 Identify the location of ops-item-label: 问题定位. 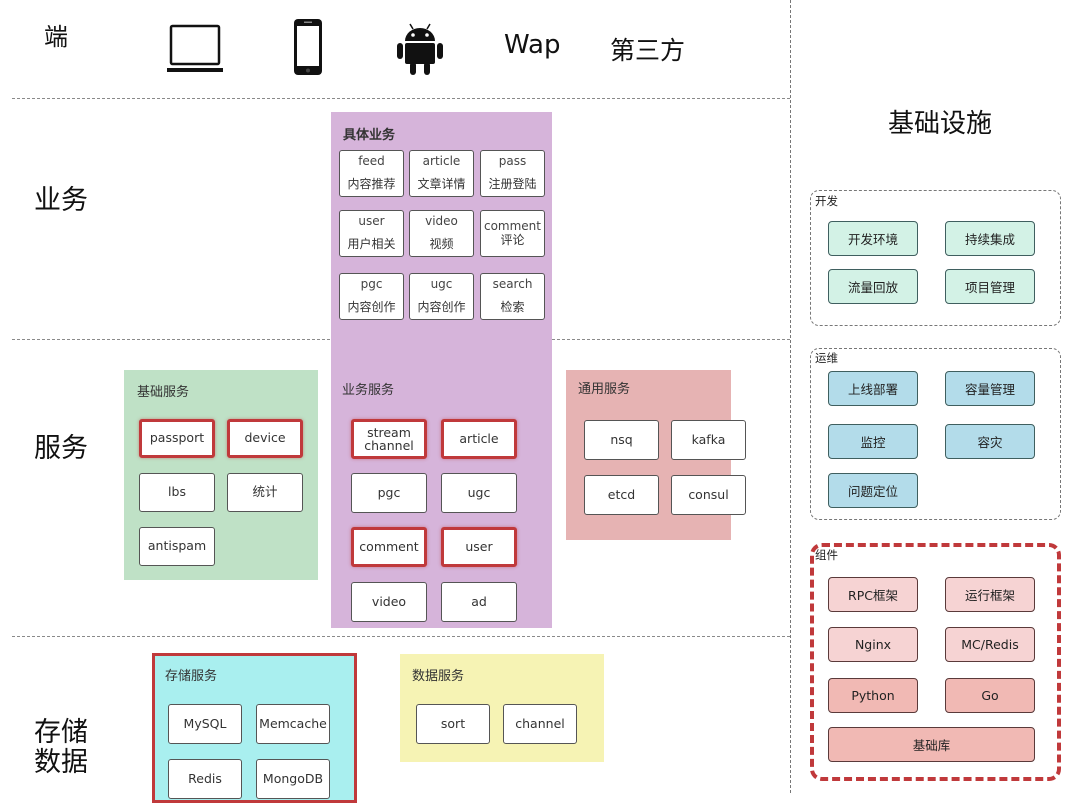
(872, 491).